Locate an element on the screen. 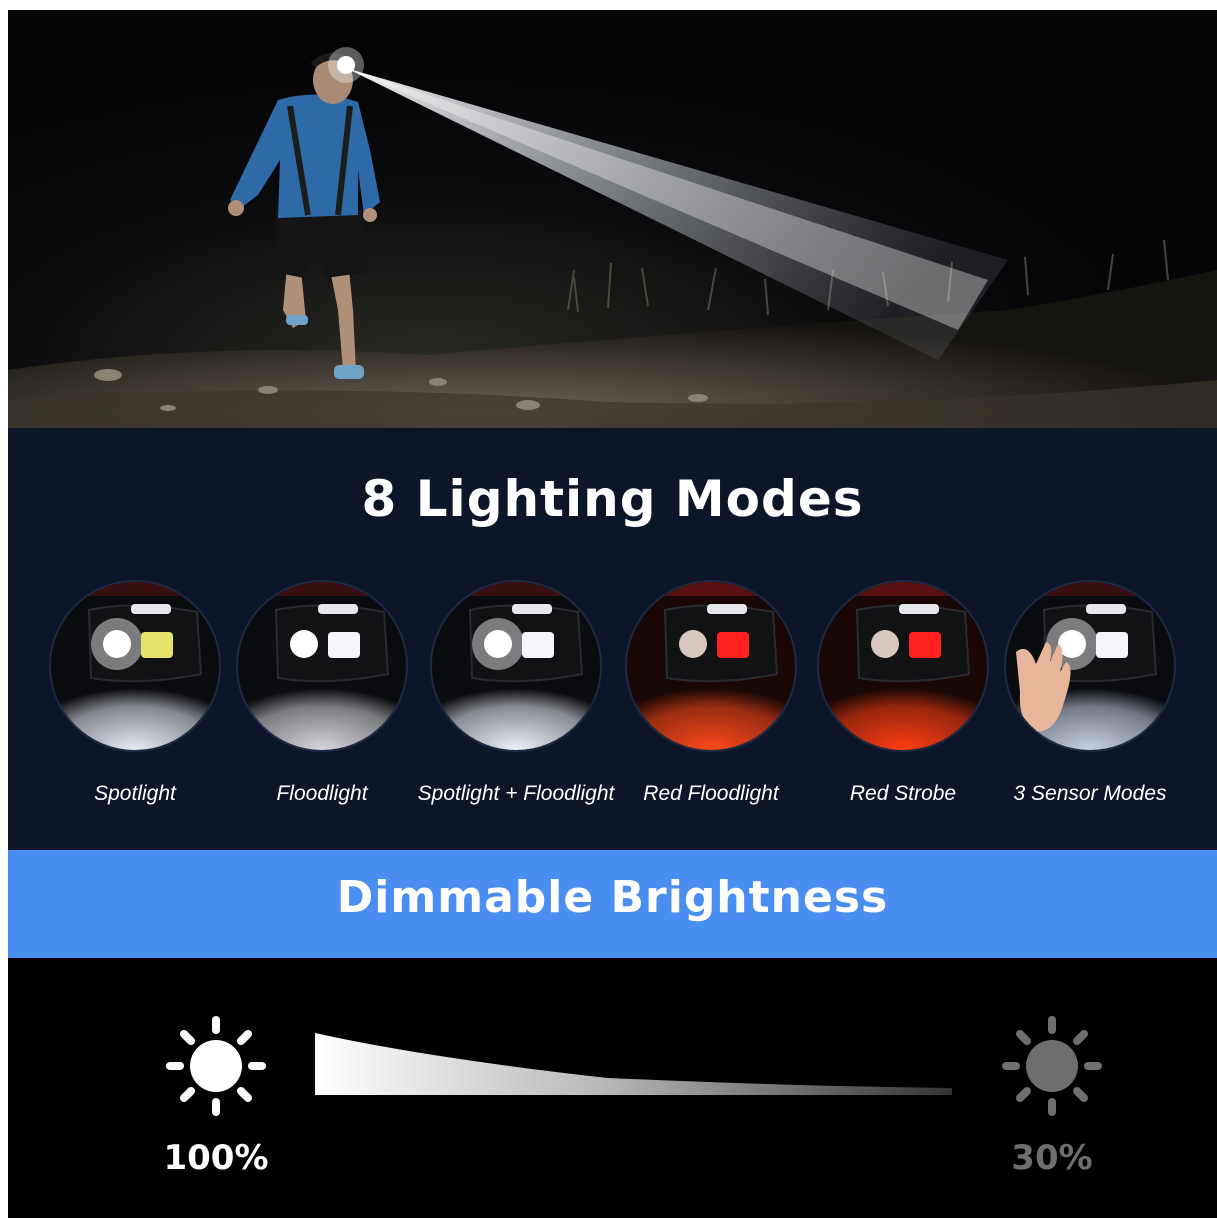 The image size is (1217, 1218). mode-item: Red Floodlight is located at coordinates (711, 702).